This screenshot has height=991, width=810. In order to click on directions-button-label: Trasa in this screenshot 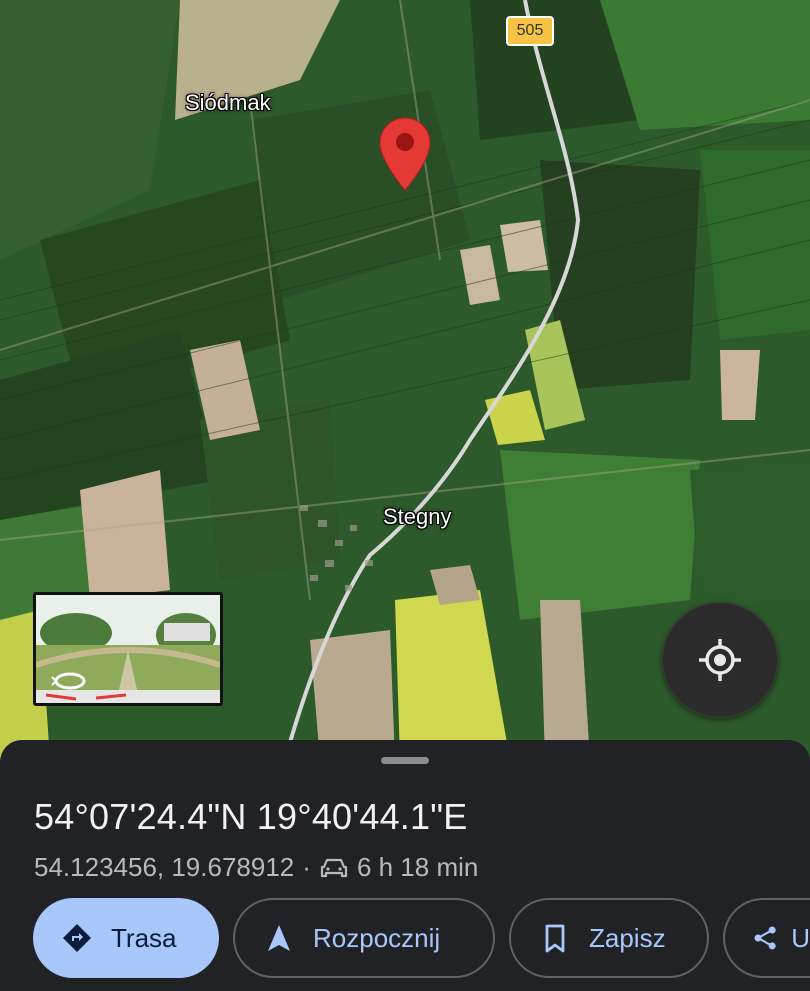, I will do `click(144, 937)`.